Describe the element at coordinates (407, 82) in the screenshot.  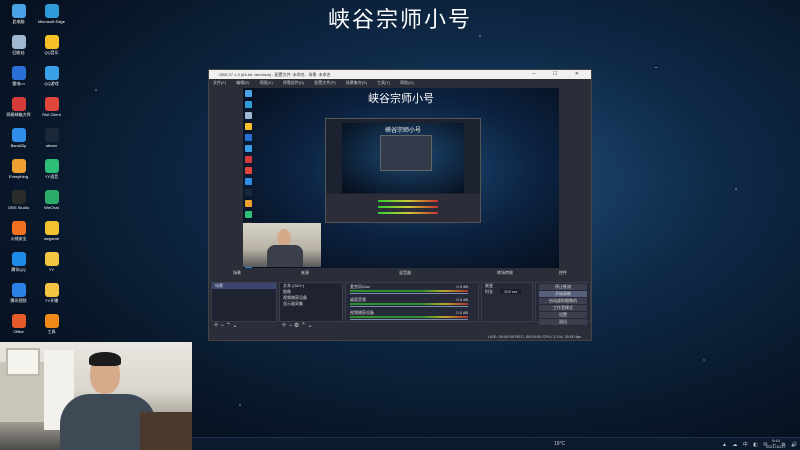
I see `menu-item: 帮助(H)` at that location.